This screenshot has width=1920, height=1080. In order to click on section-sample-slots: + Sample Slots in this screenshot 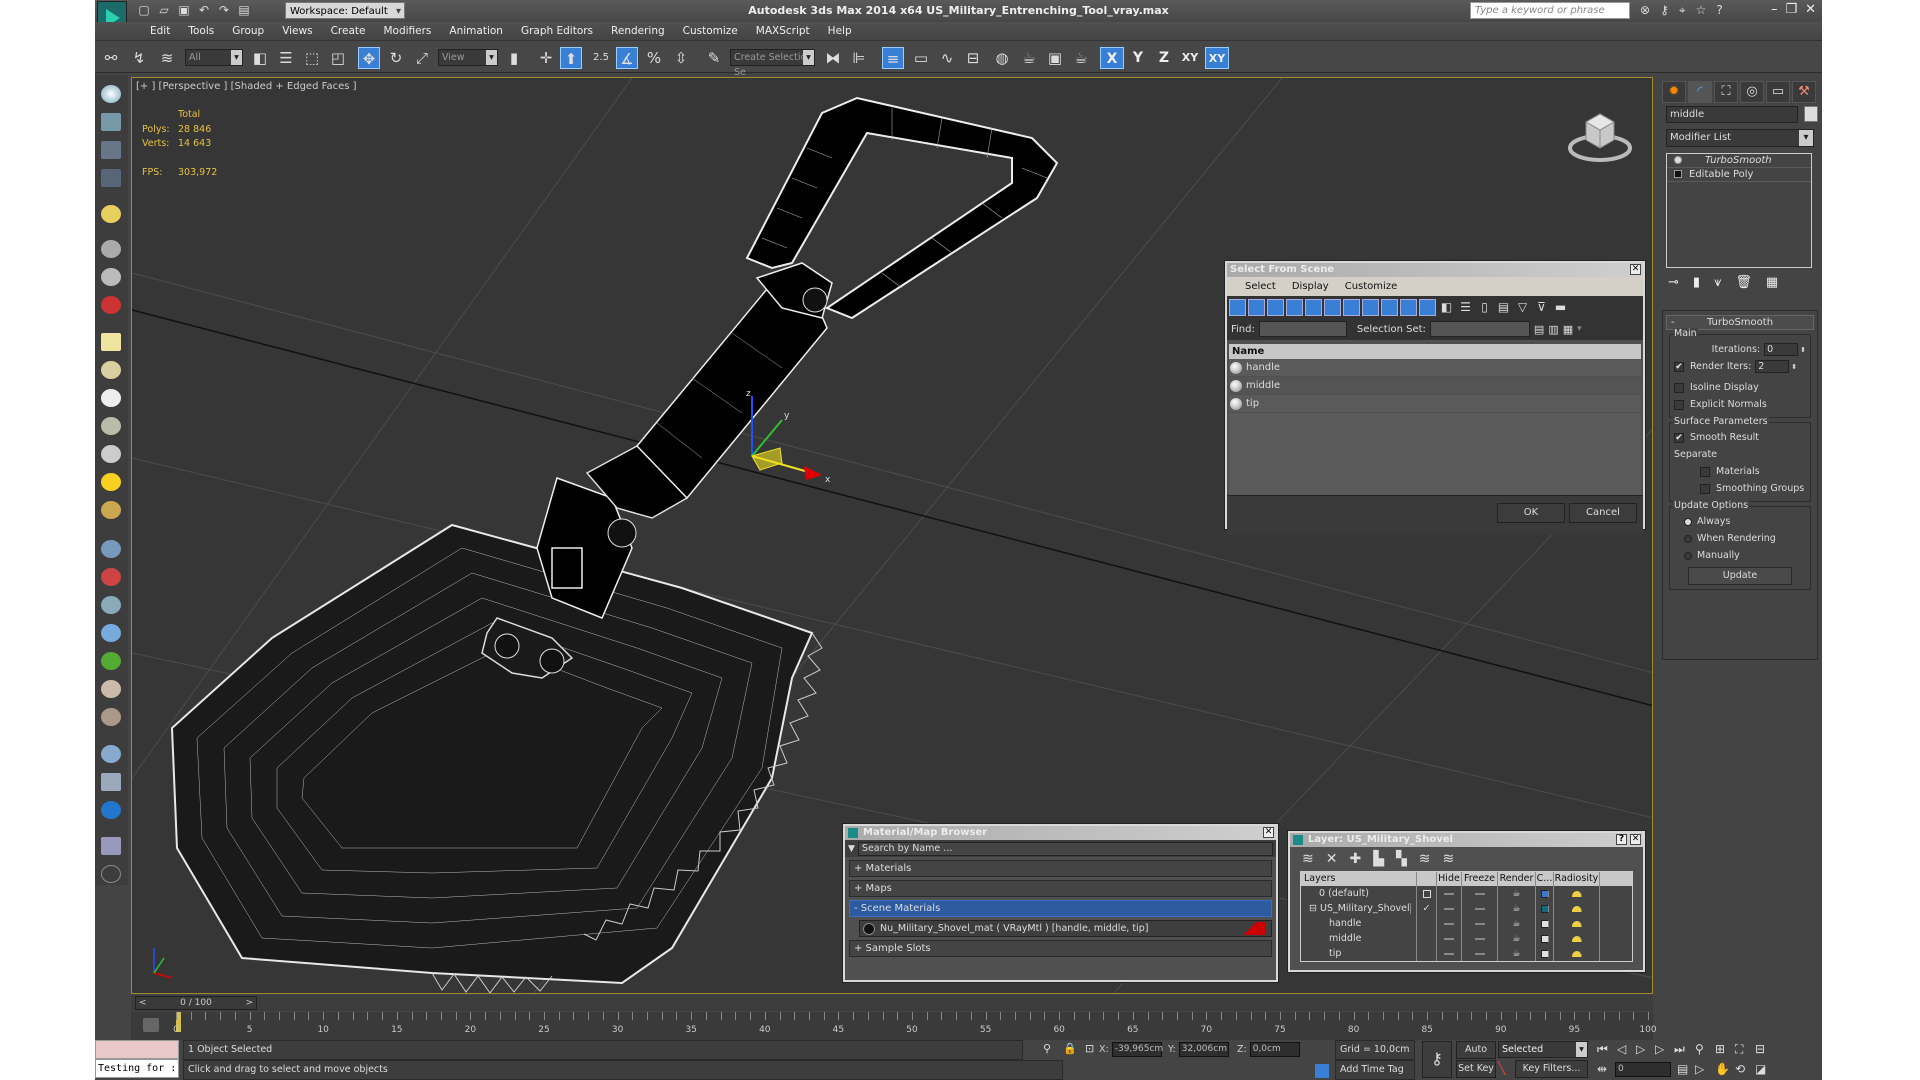, I will do `click(1060, 948)`.